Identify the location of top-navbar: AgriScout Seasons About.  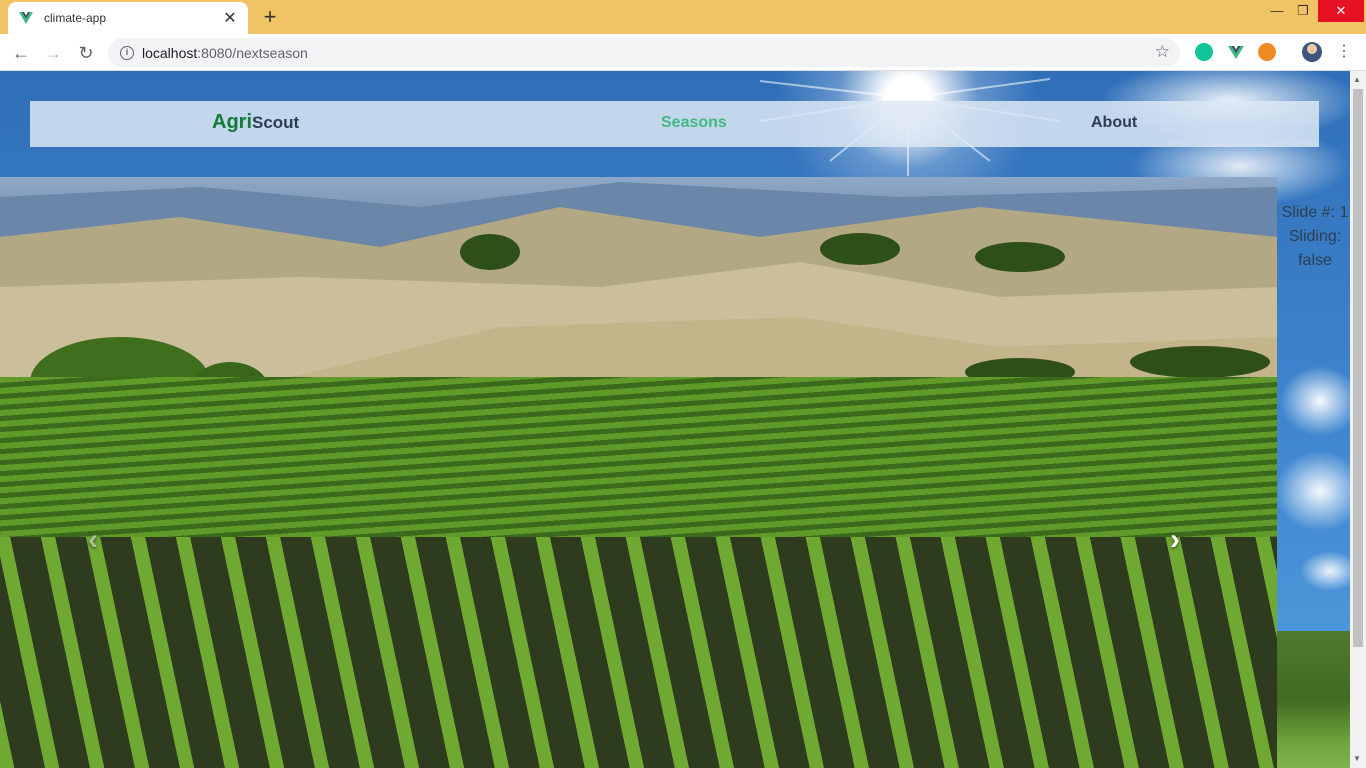
(674, 124).